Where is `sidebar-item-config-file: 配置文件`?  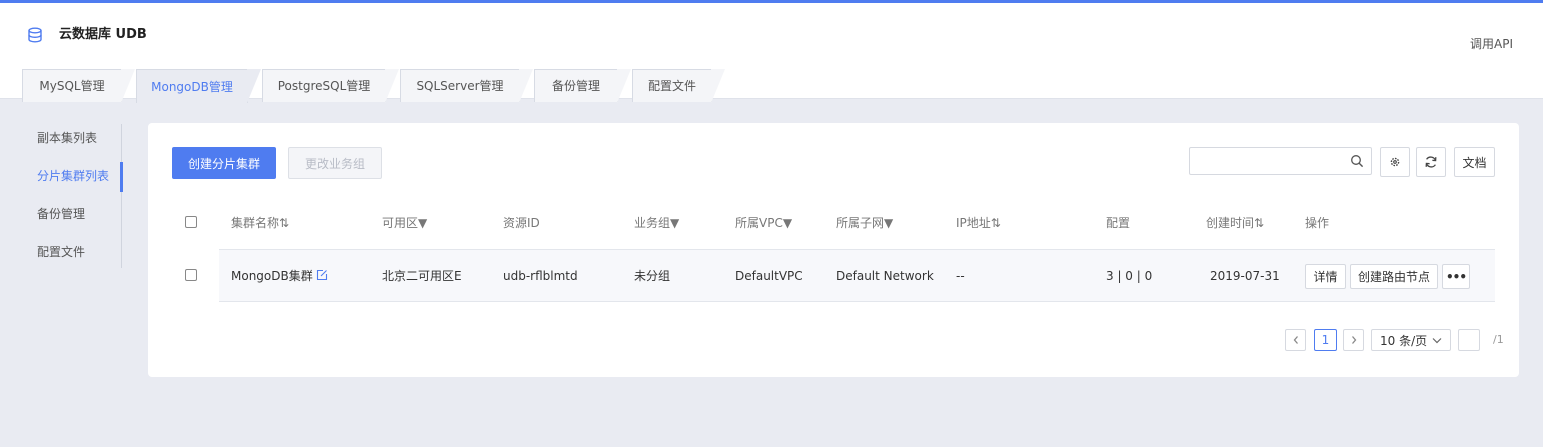
sidebar-item-config-file: 配置文件 is located at coordinates (61, 252).